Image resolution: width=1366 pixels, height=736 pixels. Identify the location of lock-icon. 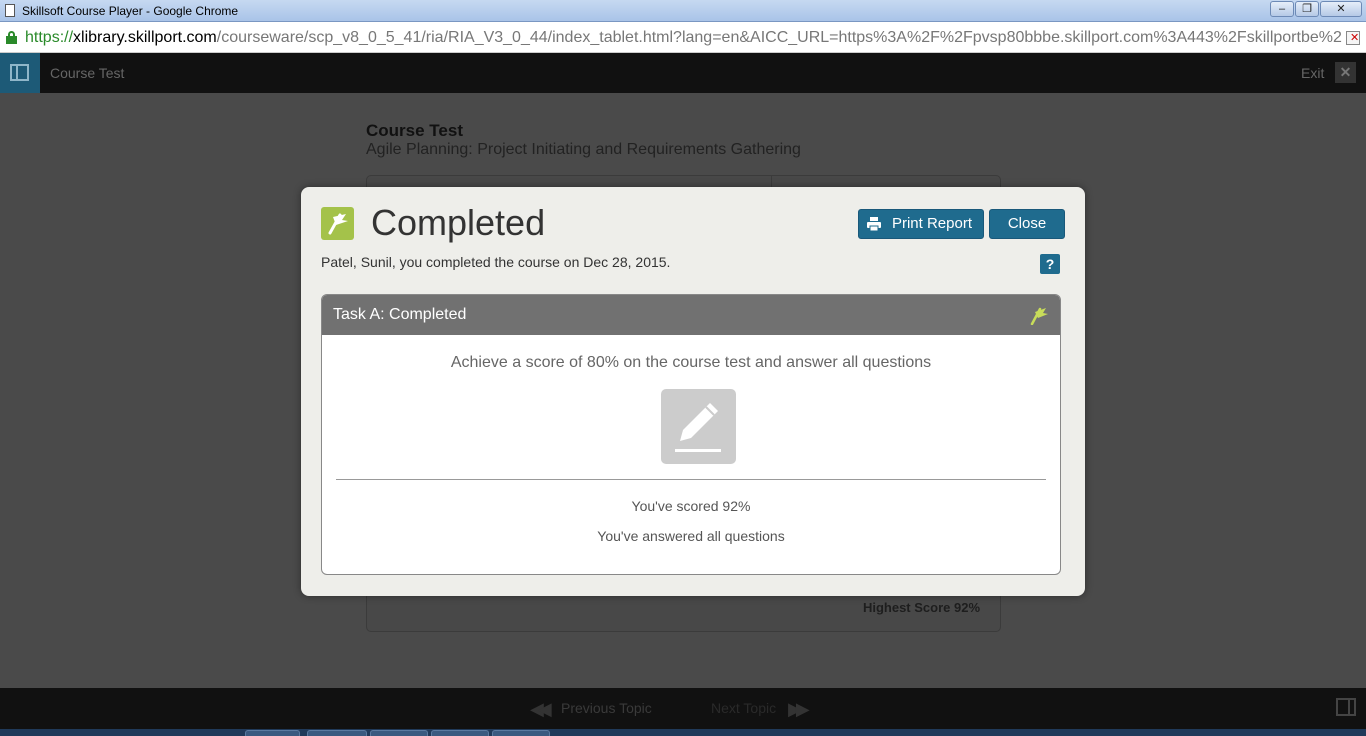
(11, 37).